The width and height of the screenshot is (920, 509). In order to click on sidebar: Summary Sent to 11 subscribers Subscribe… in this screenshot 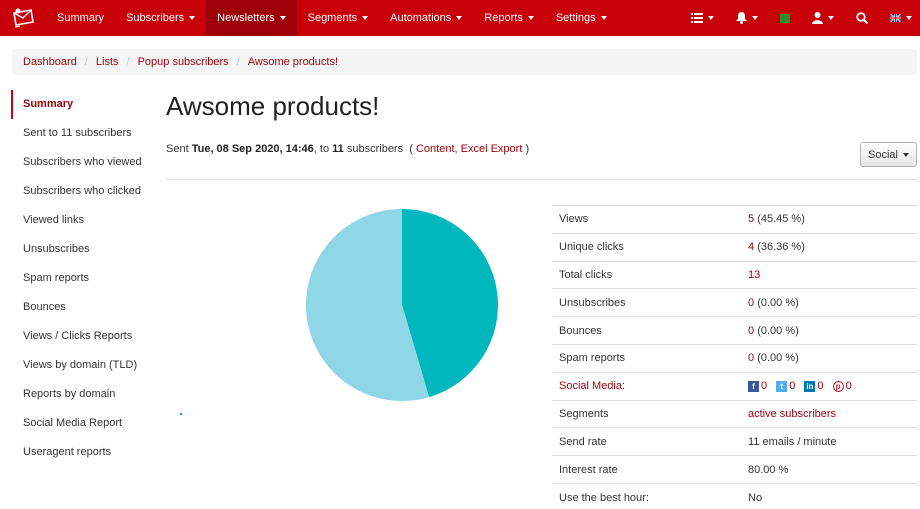, I will do `click(81, 278)`.